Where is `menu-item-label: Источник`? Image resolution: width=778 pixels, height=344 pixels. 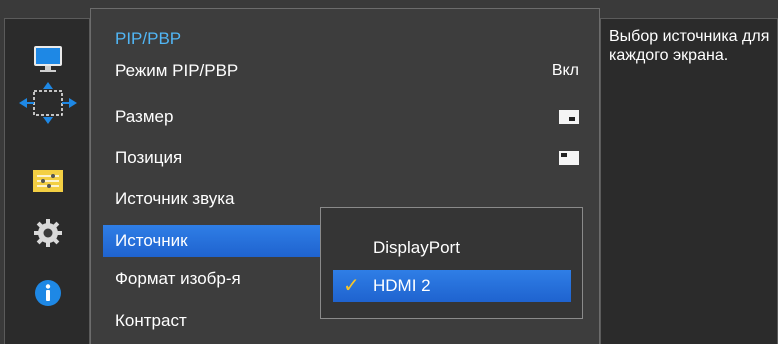
menu-item-label: Источник is located at coordinates (151, 240).